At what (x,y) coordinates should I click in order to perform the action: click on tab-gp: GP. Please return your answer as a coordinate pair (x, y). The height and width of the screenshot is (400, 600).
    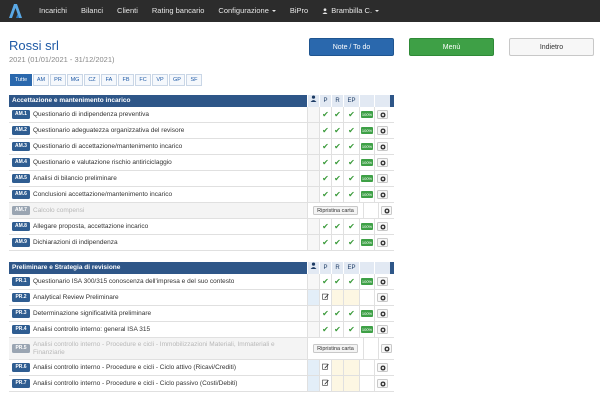
    Looking at the image, I should click on (177, 80).